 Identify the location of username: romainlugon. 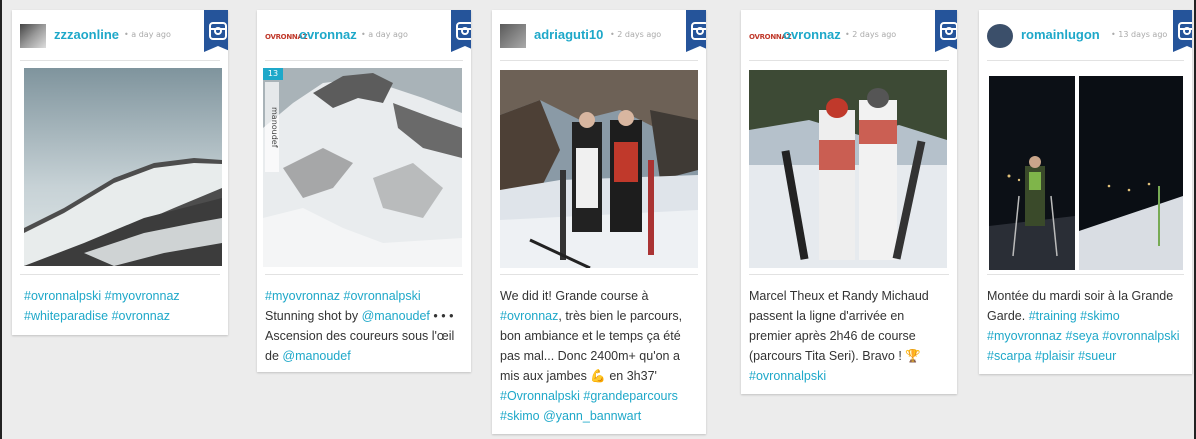
(1060, 34).